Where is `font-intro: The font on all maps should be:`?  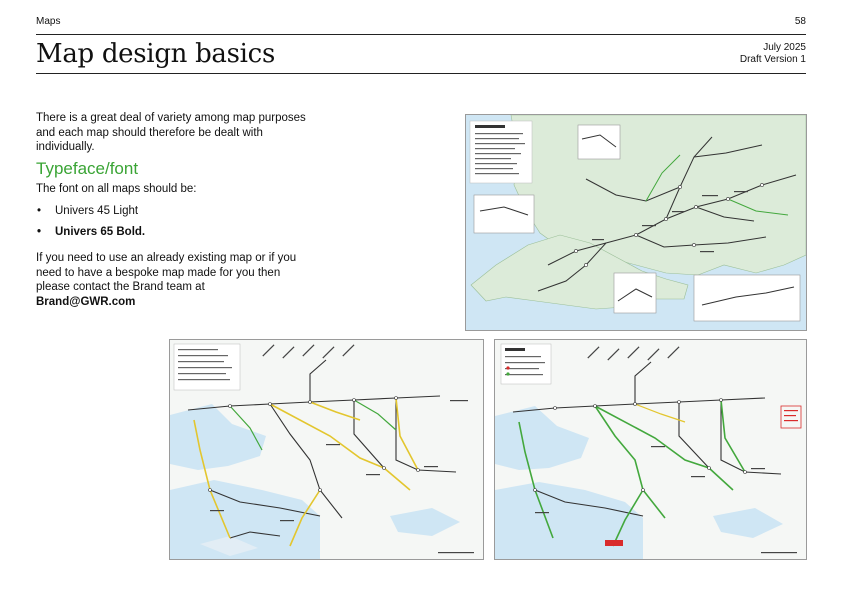 font-intro: The font on all maps should be: is located at coordinates (116, 188).